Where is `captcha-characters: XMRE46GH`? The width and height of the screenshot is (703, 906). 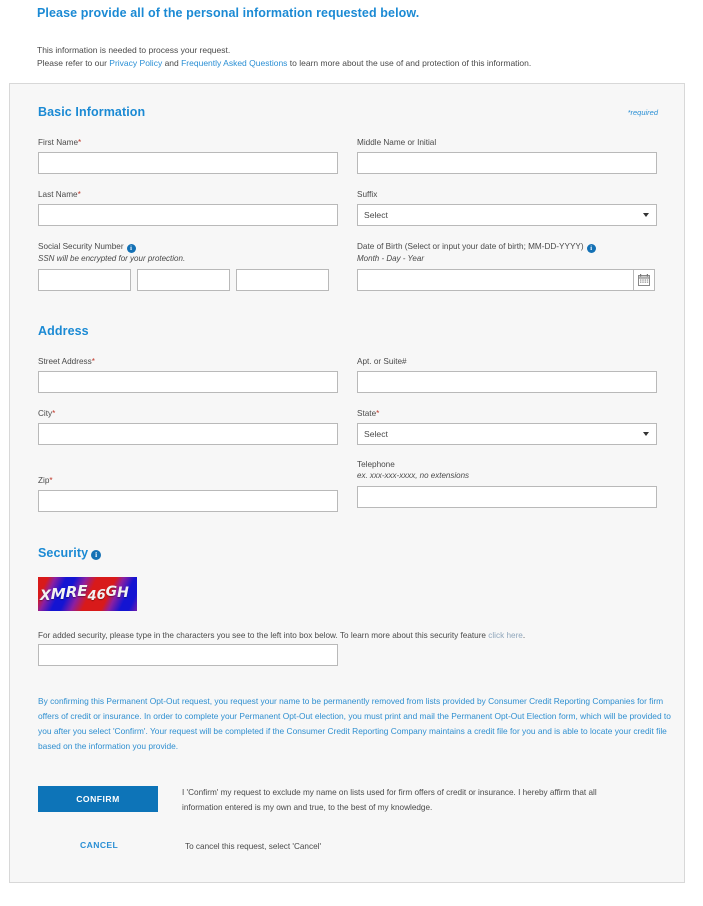
captcha-characters: XMRE46GH is located at coordinates (84, 593).